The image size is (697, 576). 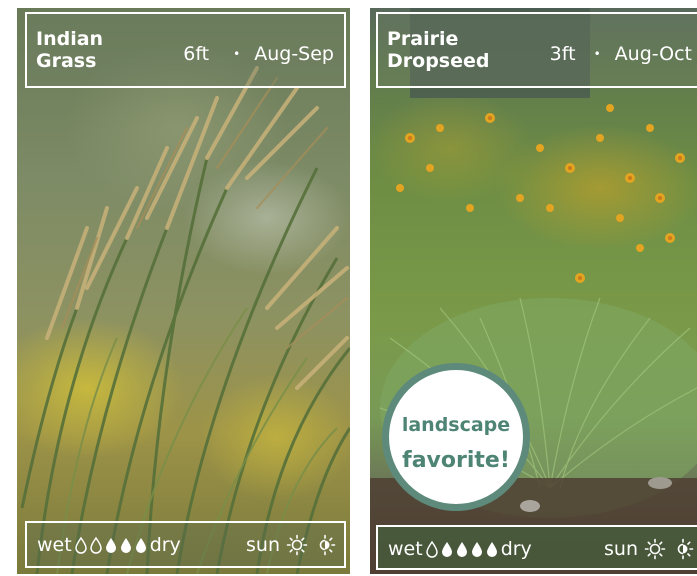 I want to click on bloom-time: Aug-Sep, so click(x=294, y=54).